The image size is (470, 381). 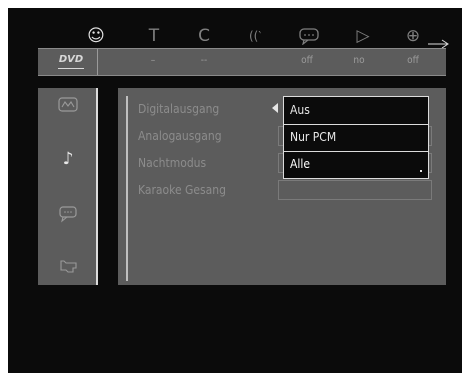 I want to click on picture-settings-icon, so click(x=68, y=105).